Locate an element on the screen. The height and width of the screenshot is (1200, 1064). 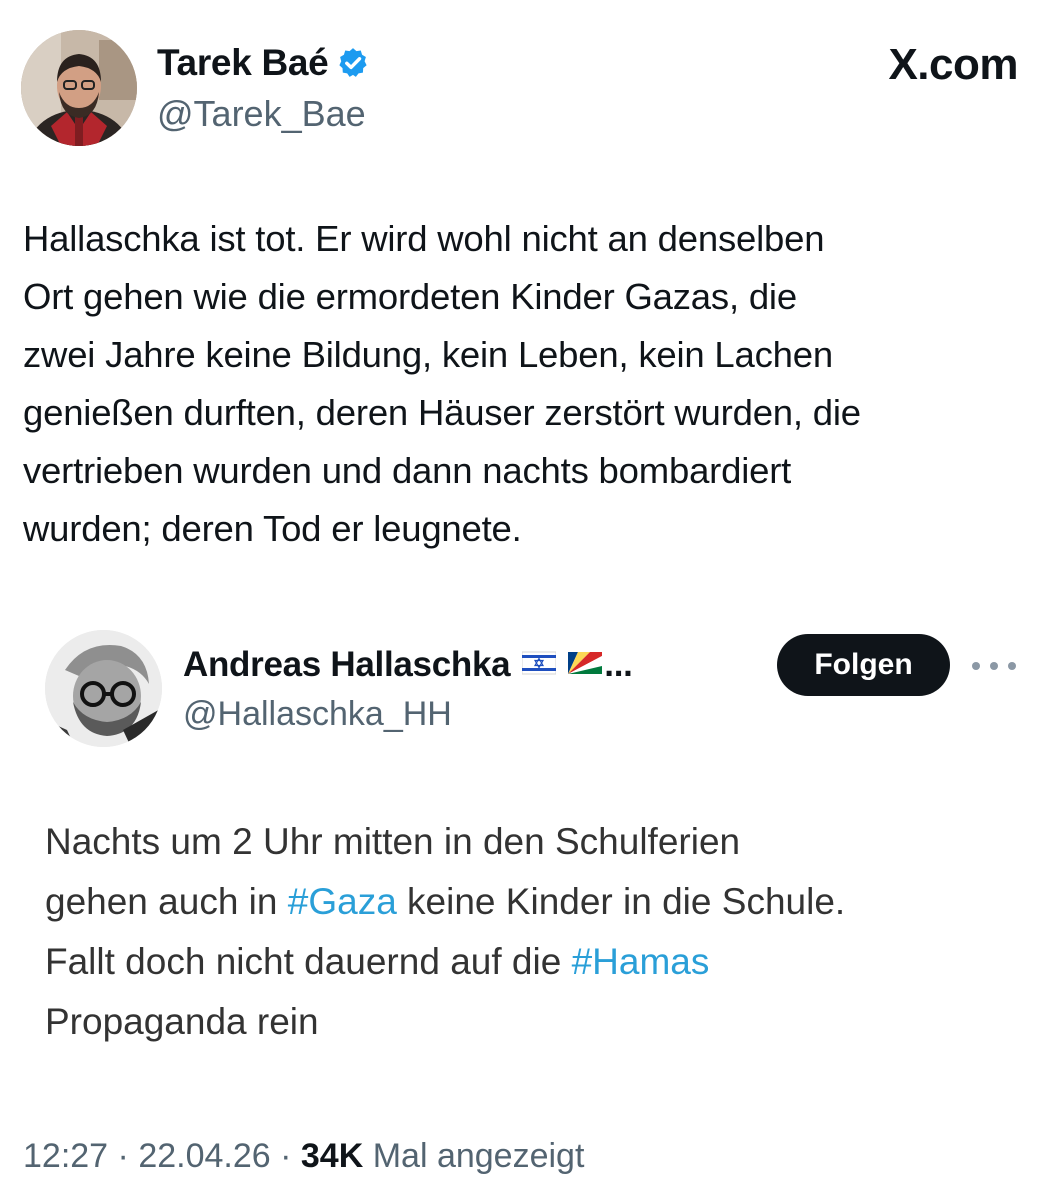
quote-author-avatar is located at coordinates (103, 688).